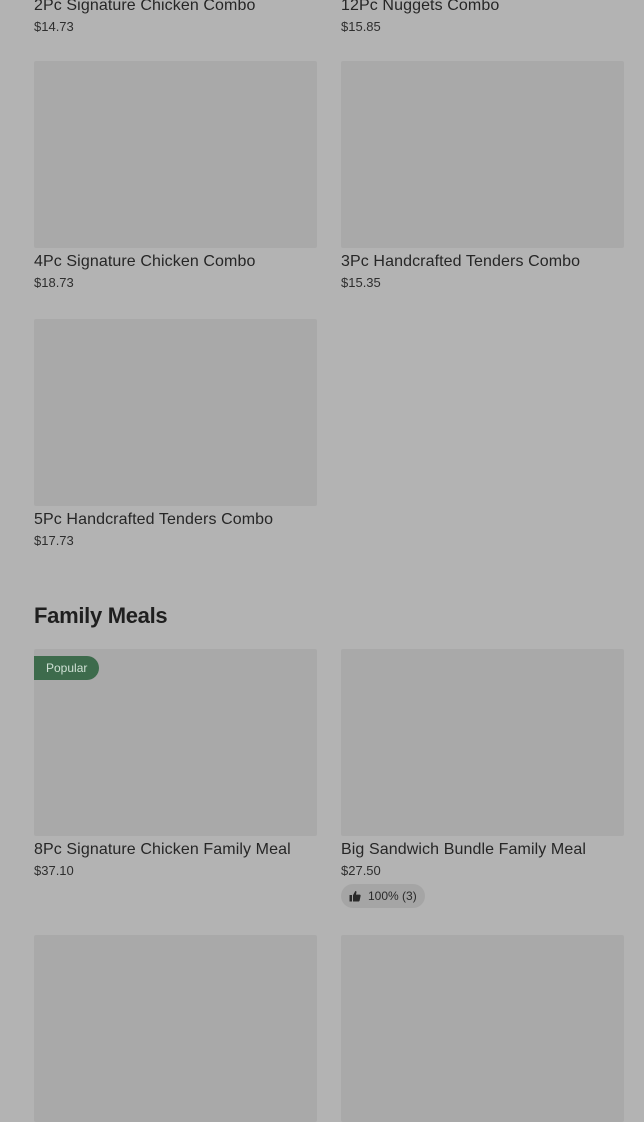 This screenshot has width=644, height=1122. Describe the element at coordinates (145, 7) in the screenshot. I see `menu-item-name: 2Pc Signature Chicken Combo` at that location.